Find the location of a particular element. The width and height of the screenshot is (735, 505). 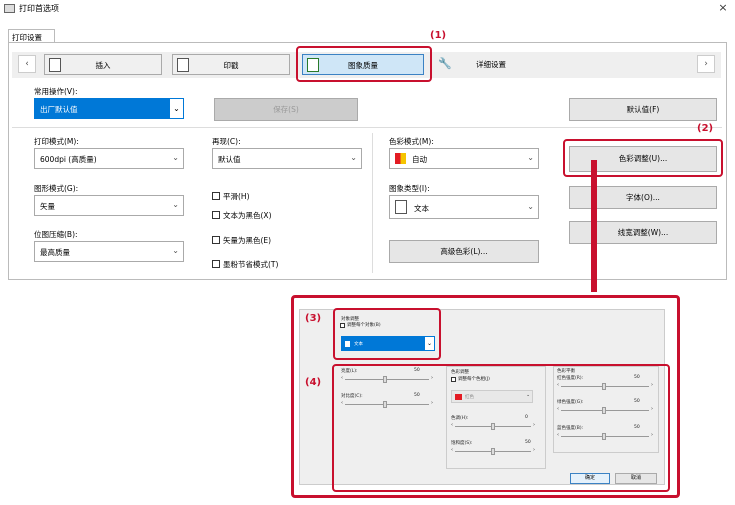

print-mode-select: 600dpi (高质量) ⌄ is located at coordinates (109, 158).